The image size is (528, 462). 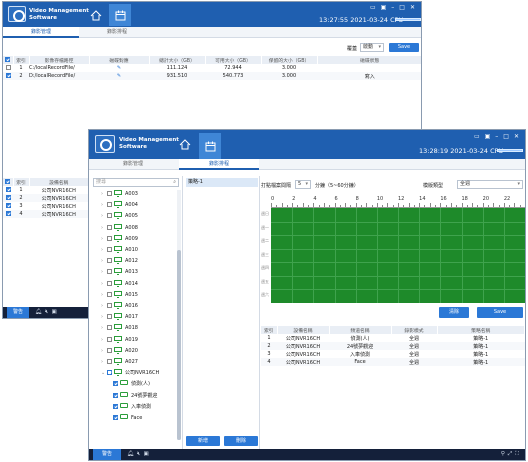 What do you see at coordinates (132, 228) in the screenshot?
I see `tree-item: › A008` at bounding box center [132, 228].